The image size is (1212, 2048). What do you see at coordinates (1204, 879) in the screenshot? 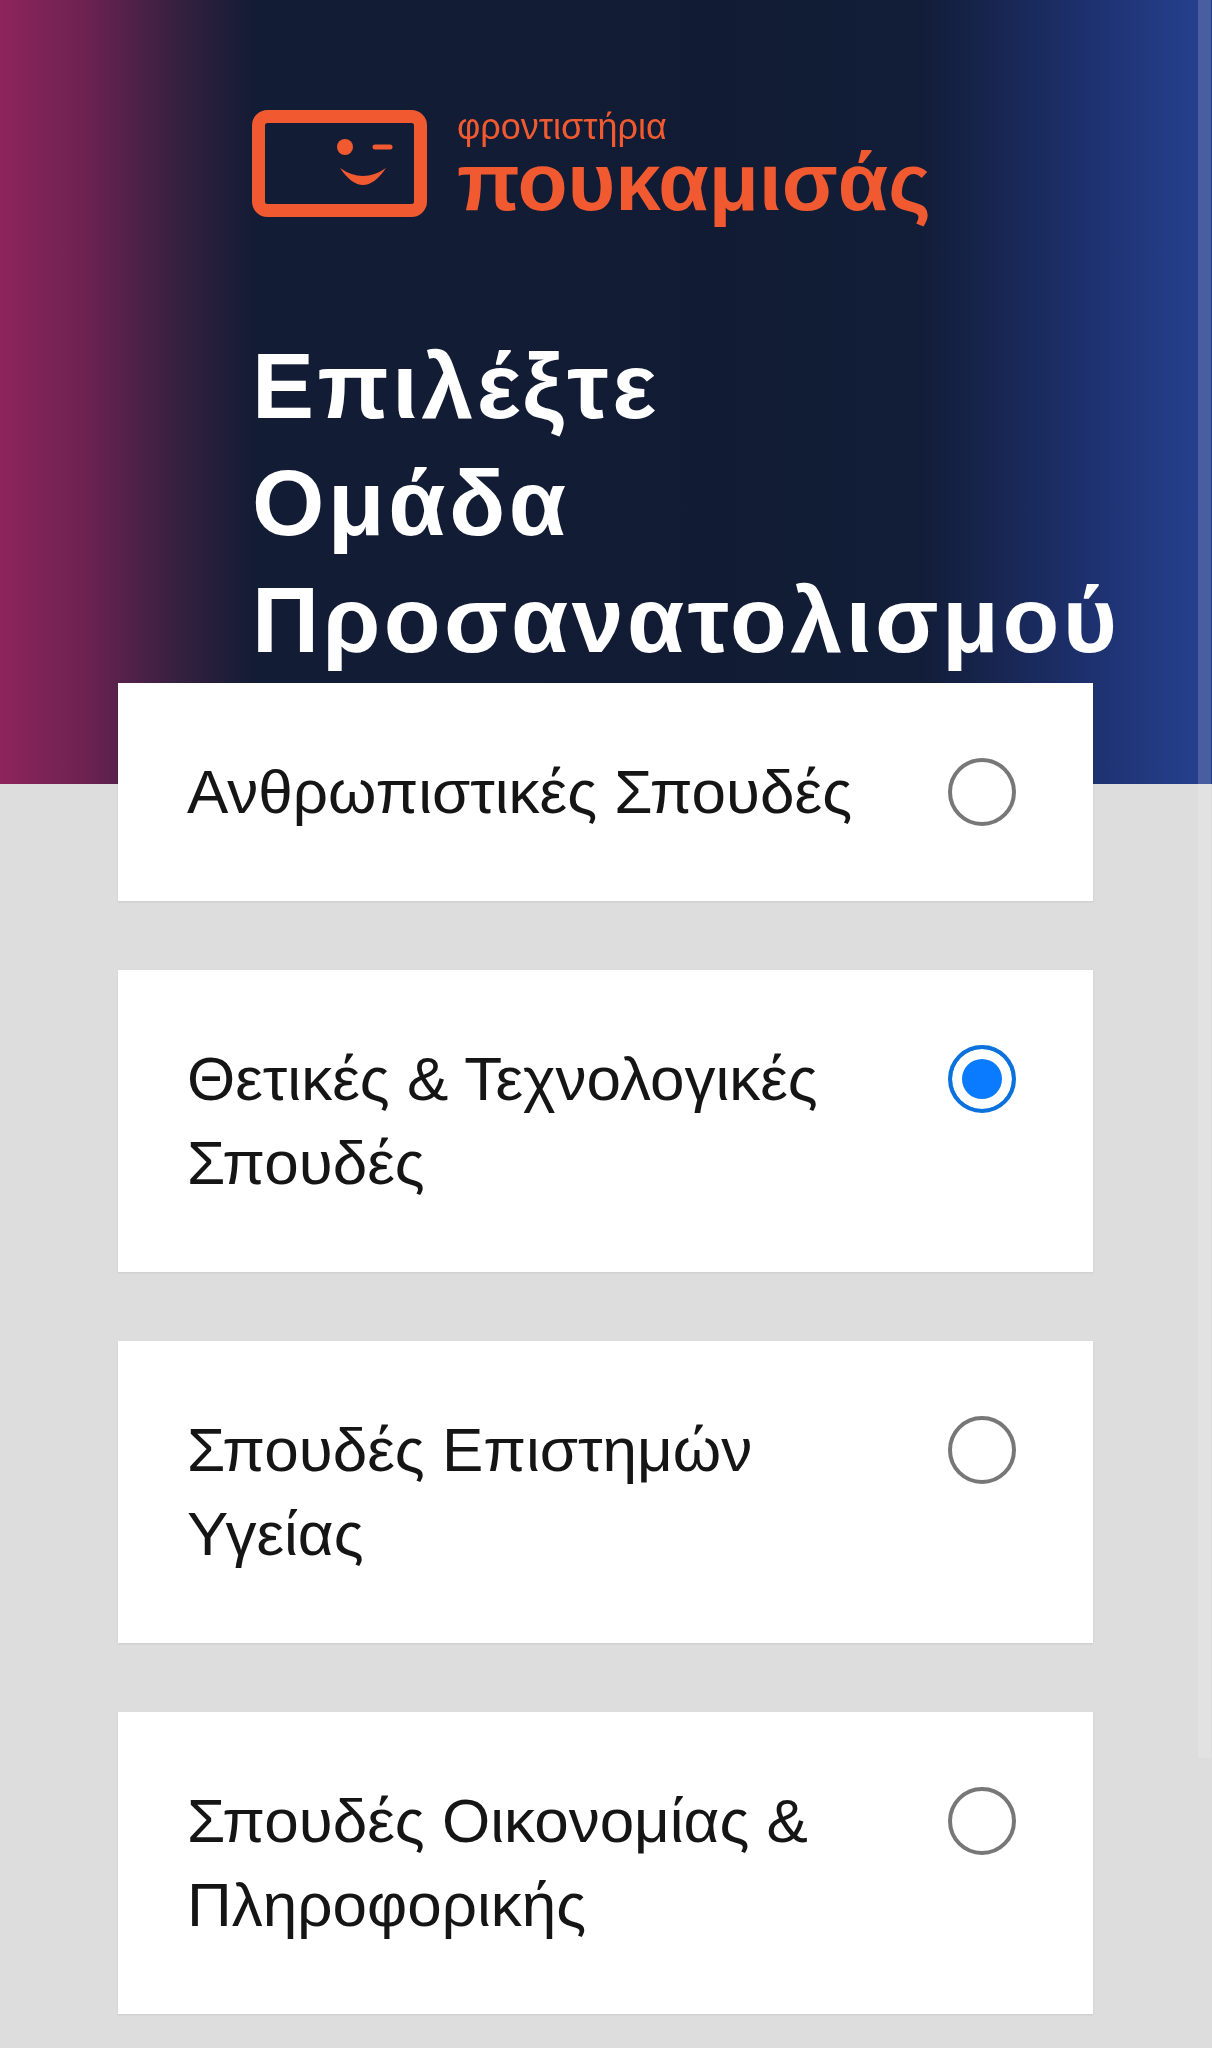
I see `scrollbar-thumb` at bounding box center [1204, 879].